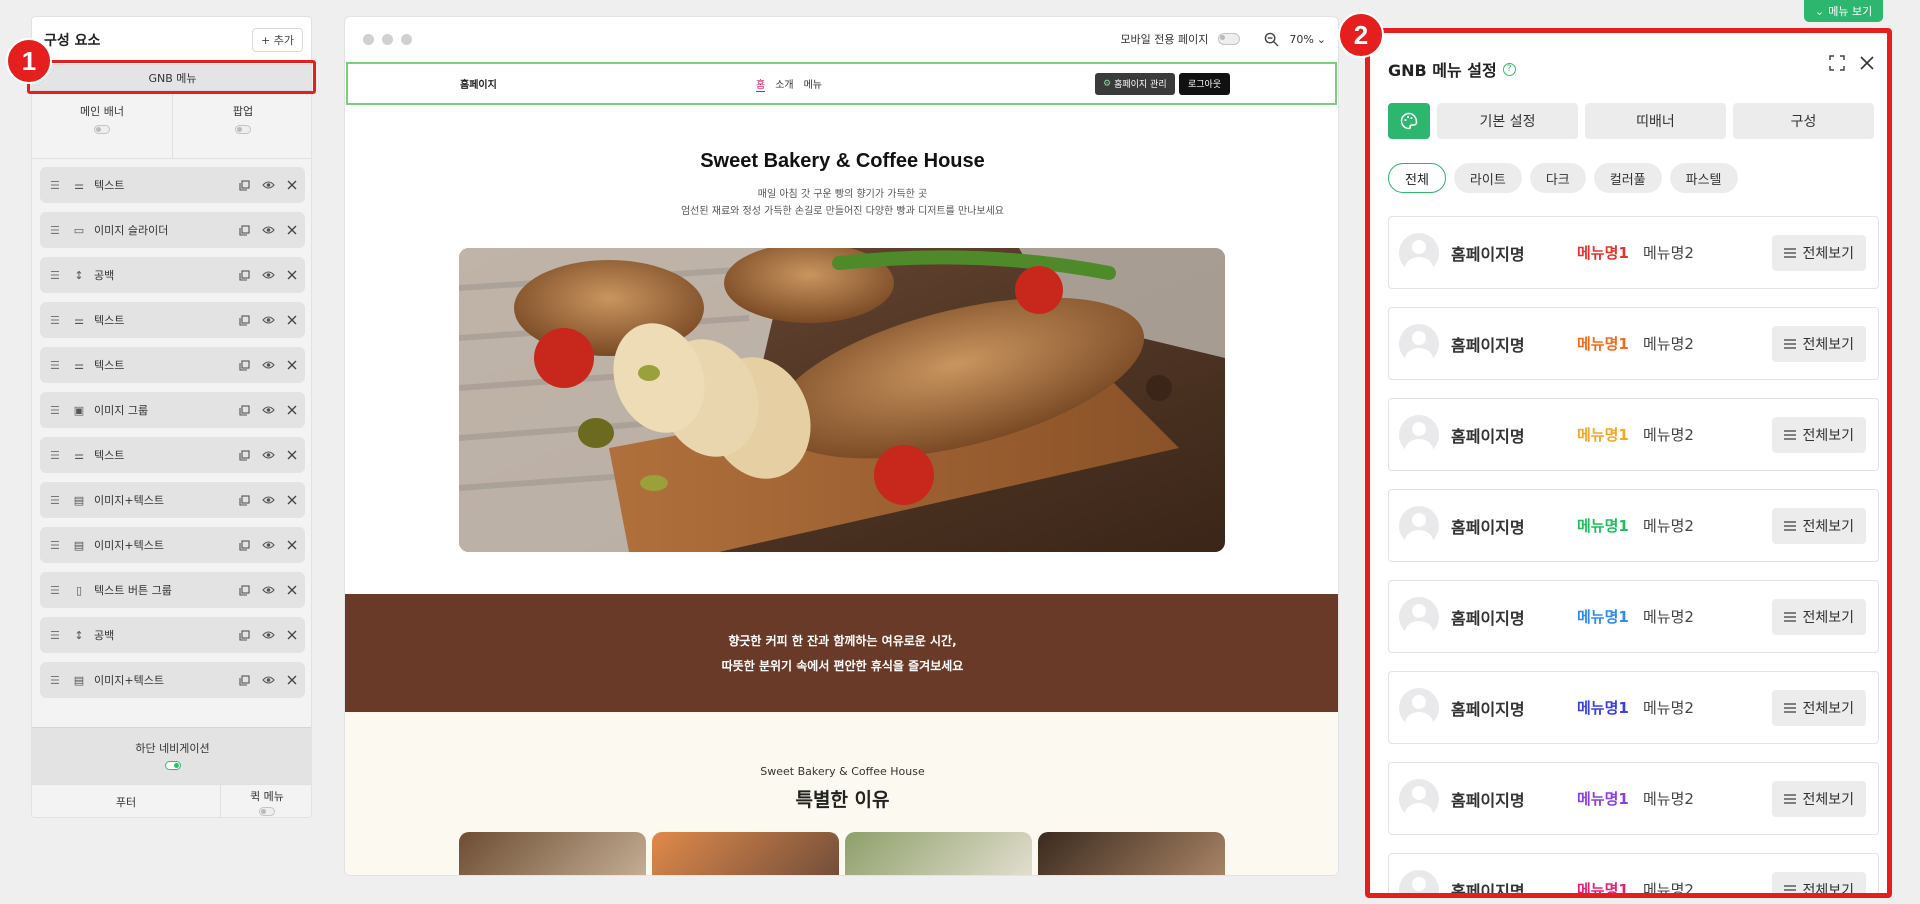  I want to click on chip-light: 라이트, so click(1487, 178).